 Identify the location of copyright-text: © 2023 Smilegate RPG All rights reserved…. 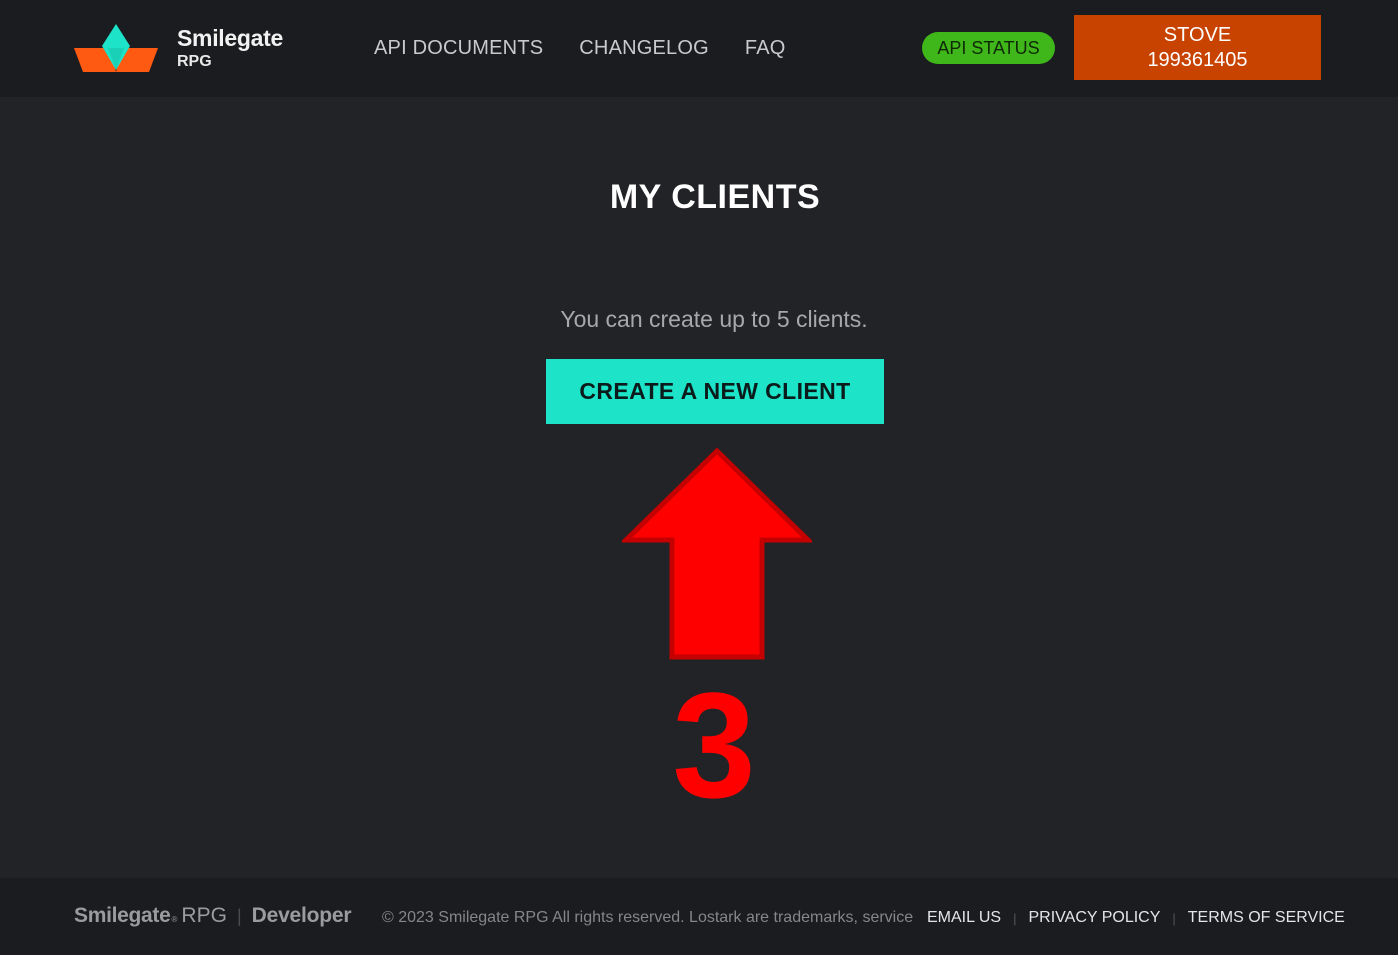
(648, 917).